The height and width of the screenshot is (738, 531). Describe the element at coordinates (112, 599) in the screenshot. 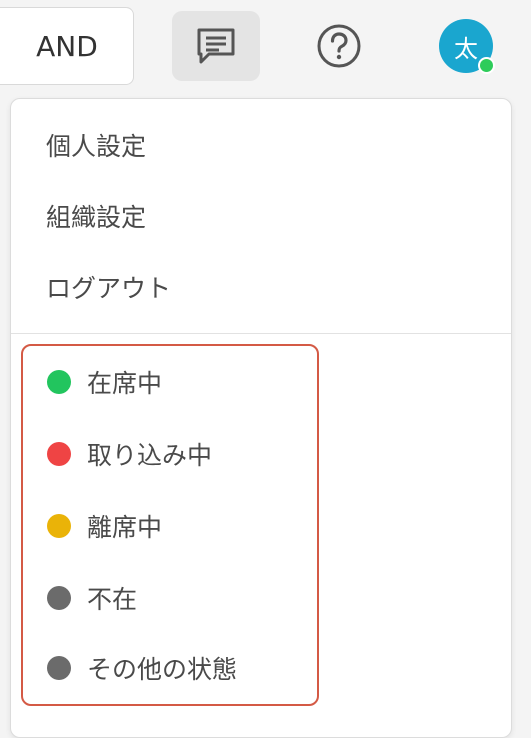

I see `status-label: 不在` at that location.